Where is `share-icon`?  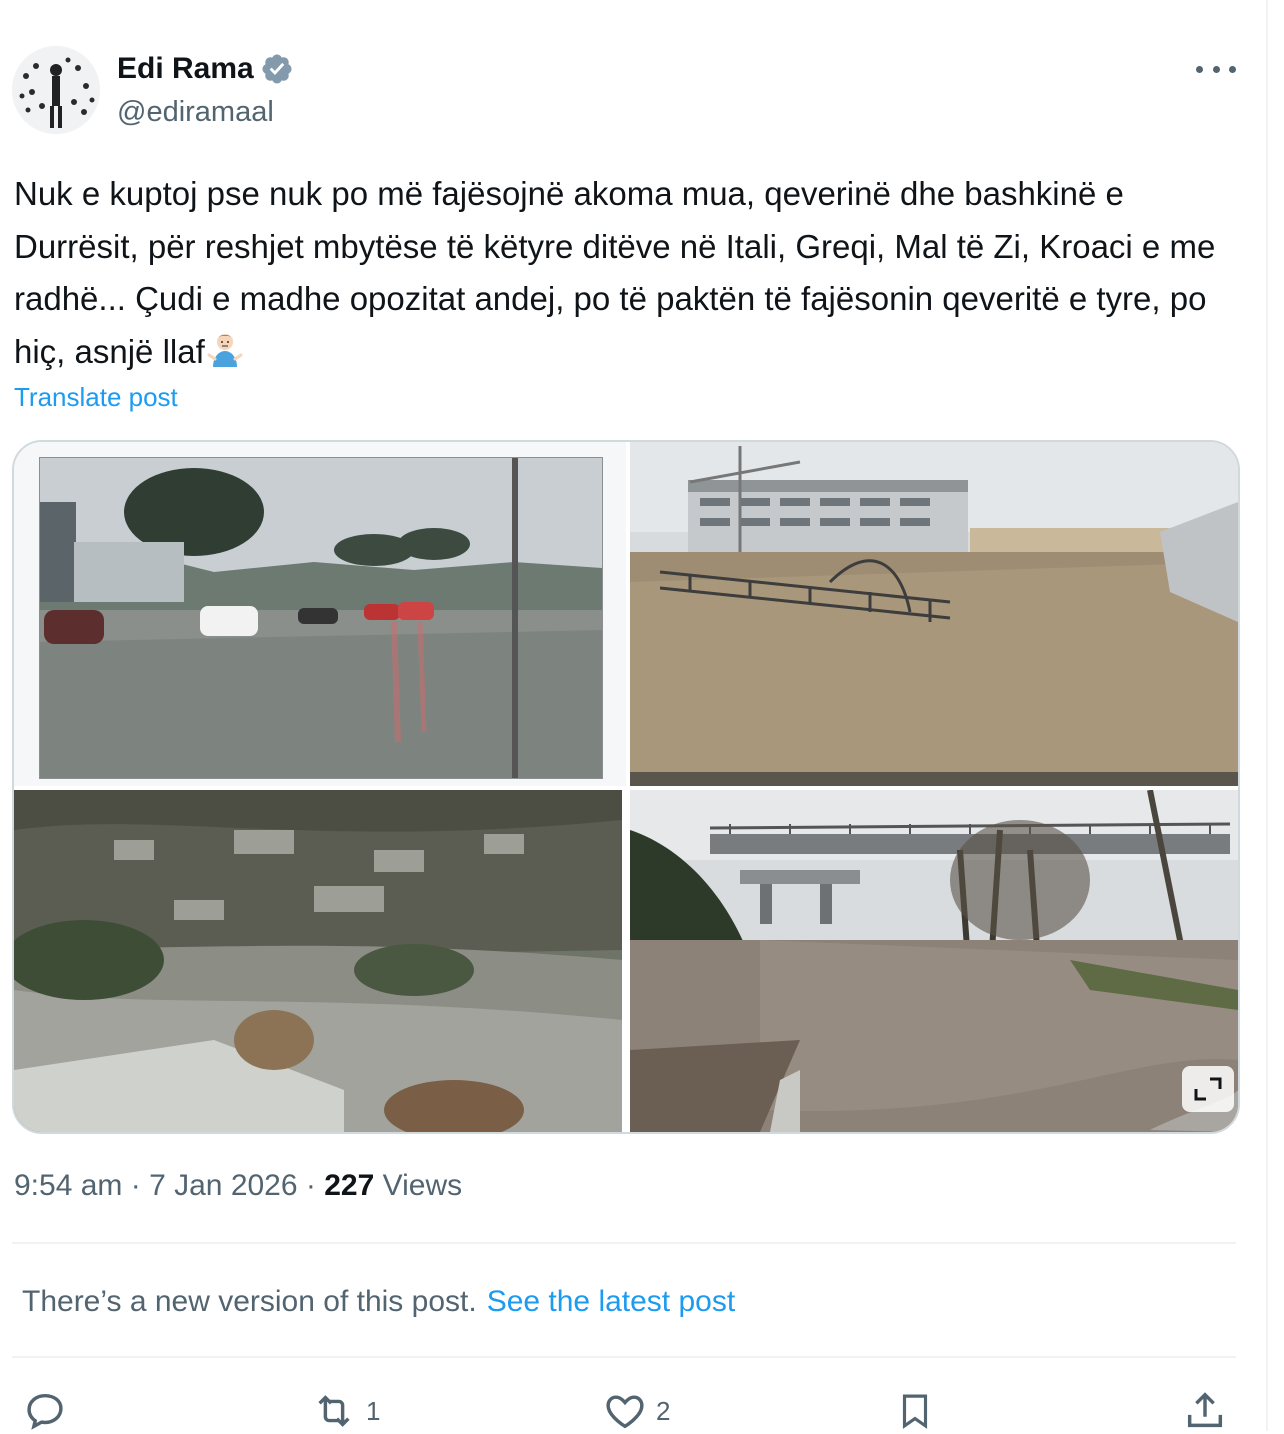
share-icon is located at coordinates (1205, 1410).